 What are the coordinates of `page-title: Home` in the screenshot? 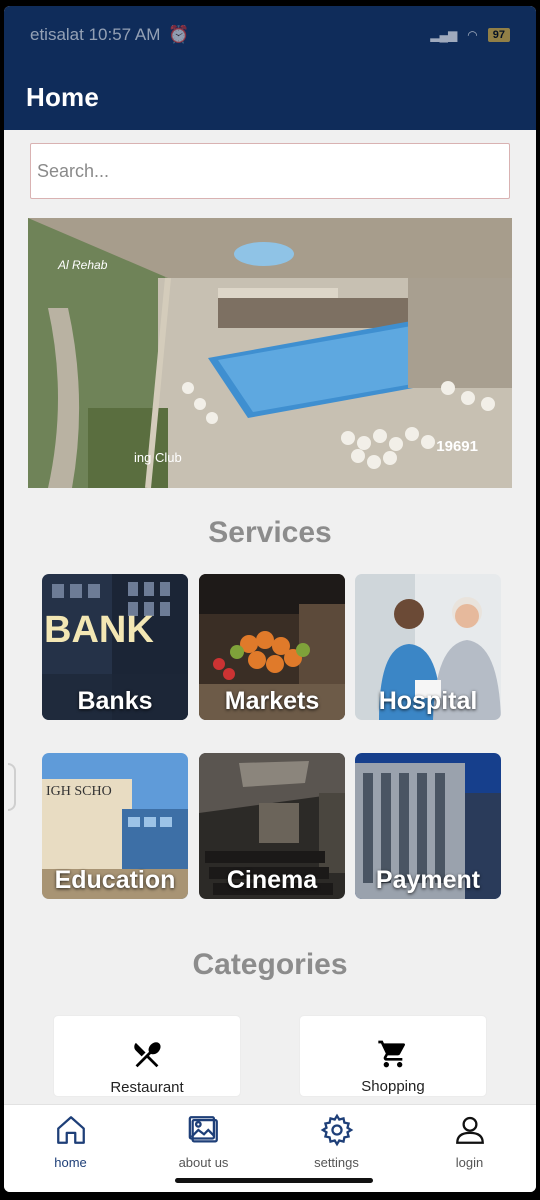 It's located at (63, 96).